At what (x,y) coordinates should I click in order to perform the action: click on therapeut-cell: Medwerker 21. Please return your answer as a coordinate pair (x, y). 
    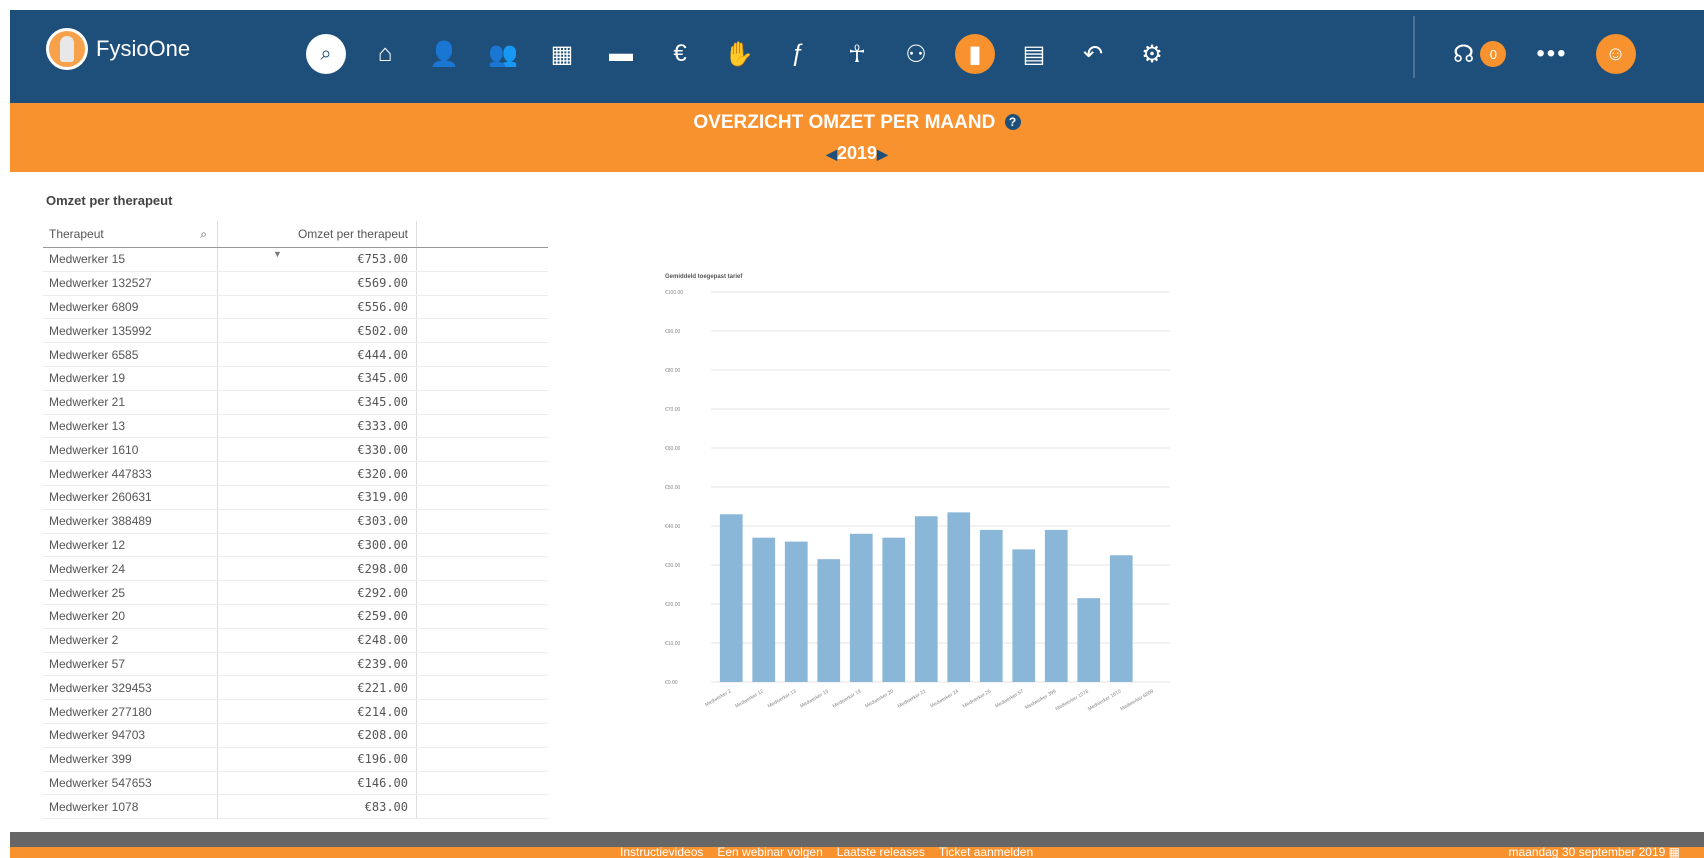
    Looking at the image, I should click on (87, 402).